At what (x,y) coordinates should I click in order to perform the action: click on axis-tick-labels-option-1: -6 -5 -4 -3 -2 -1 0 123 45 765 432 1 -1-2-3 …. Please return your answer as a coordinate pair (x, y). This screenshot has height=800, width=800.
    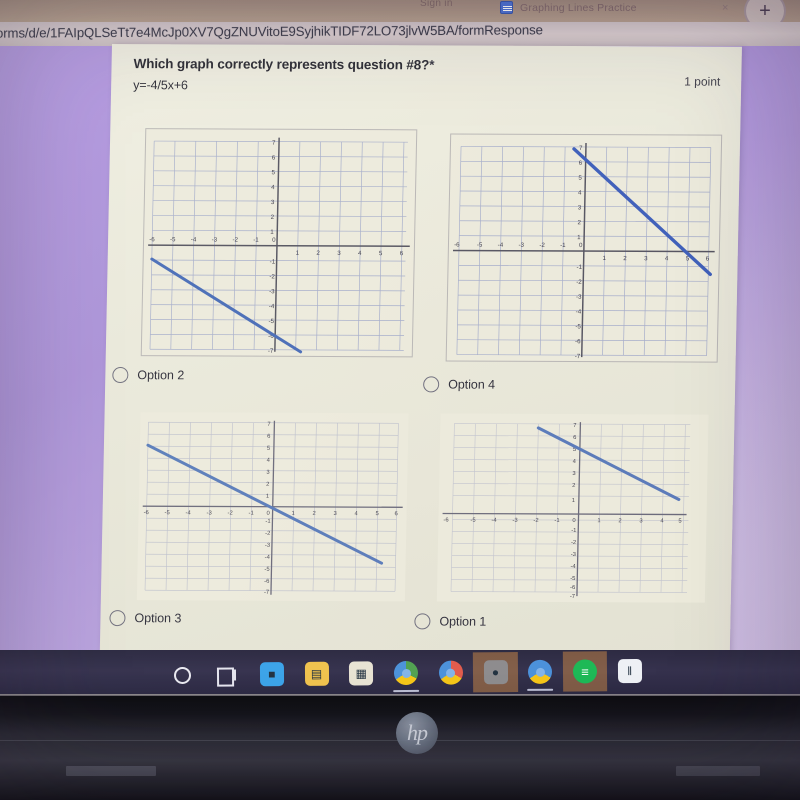
    Looking at the image, I should click on (562, 511).